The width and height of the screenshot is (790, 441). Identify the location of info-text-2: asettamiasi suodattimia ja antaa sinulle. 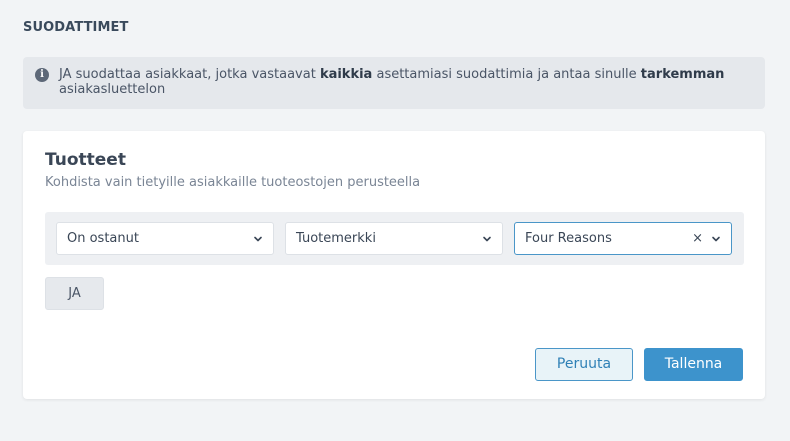
(506, 74).